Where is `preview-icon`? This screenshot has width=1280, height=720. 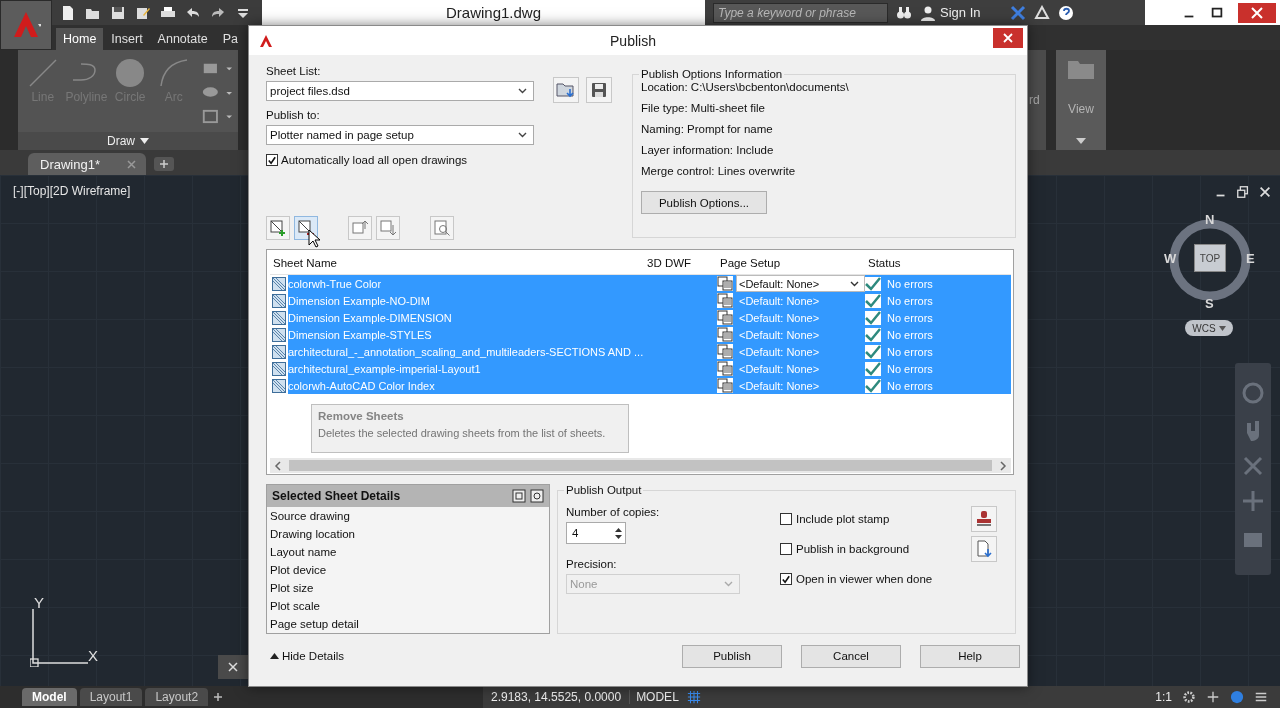 preview-icon is located at coordinates (537, 496).